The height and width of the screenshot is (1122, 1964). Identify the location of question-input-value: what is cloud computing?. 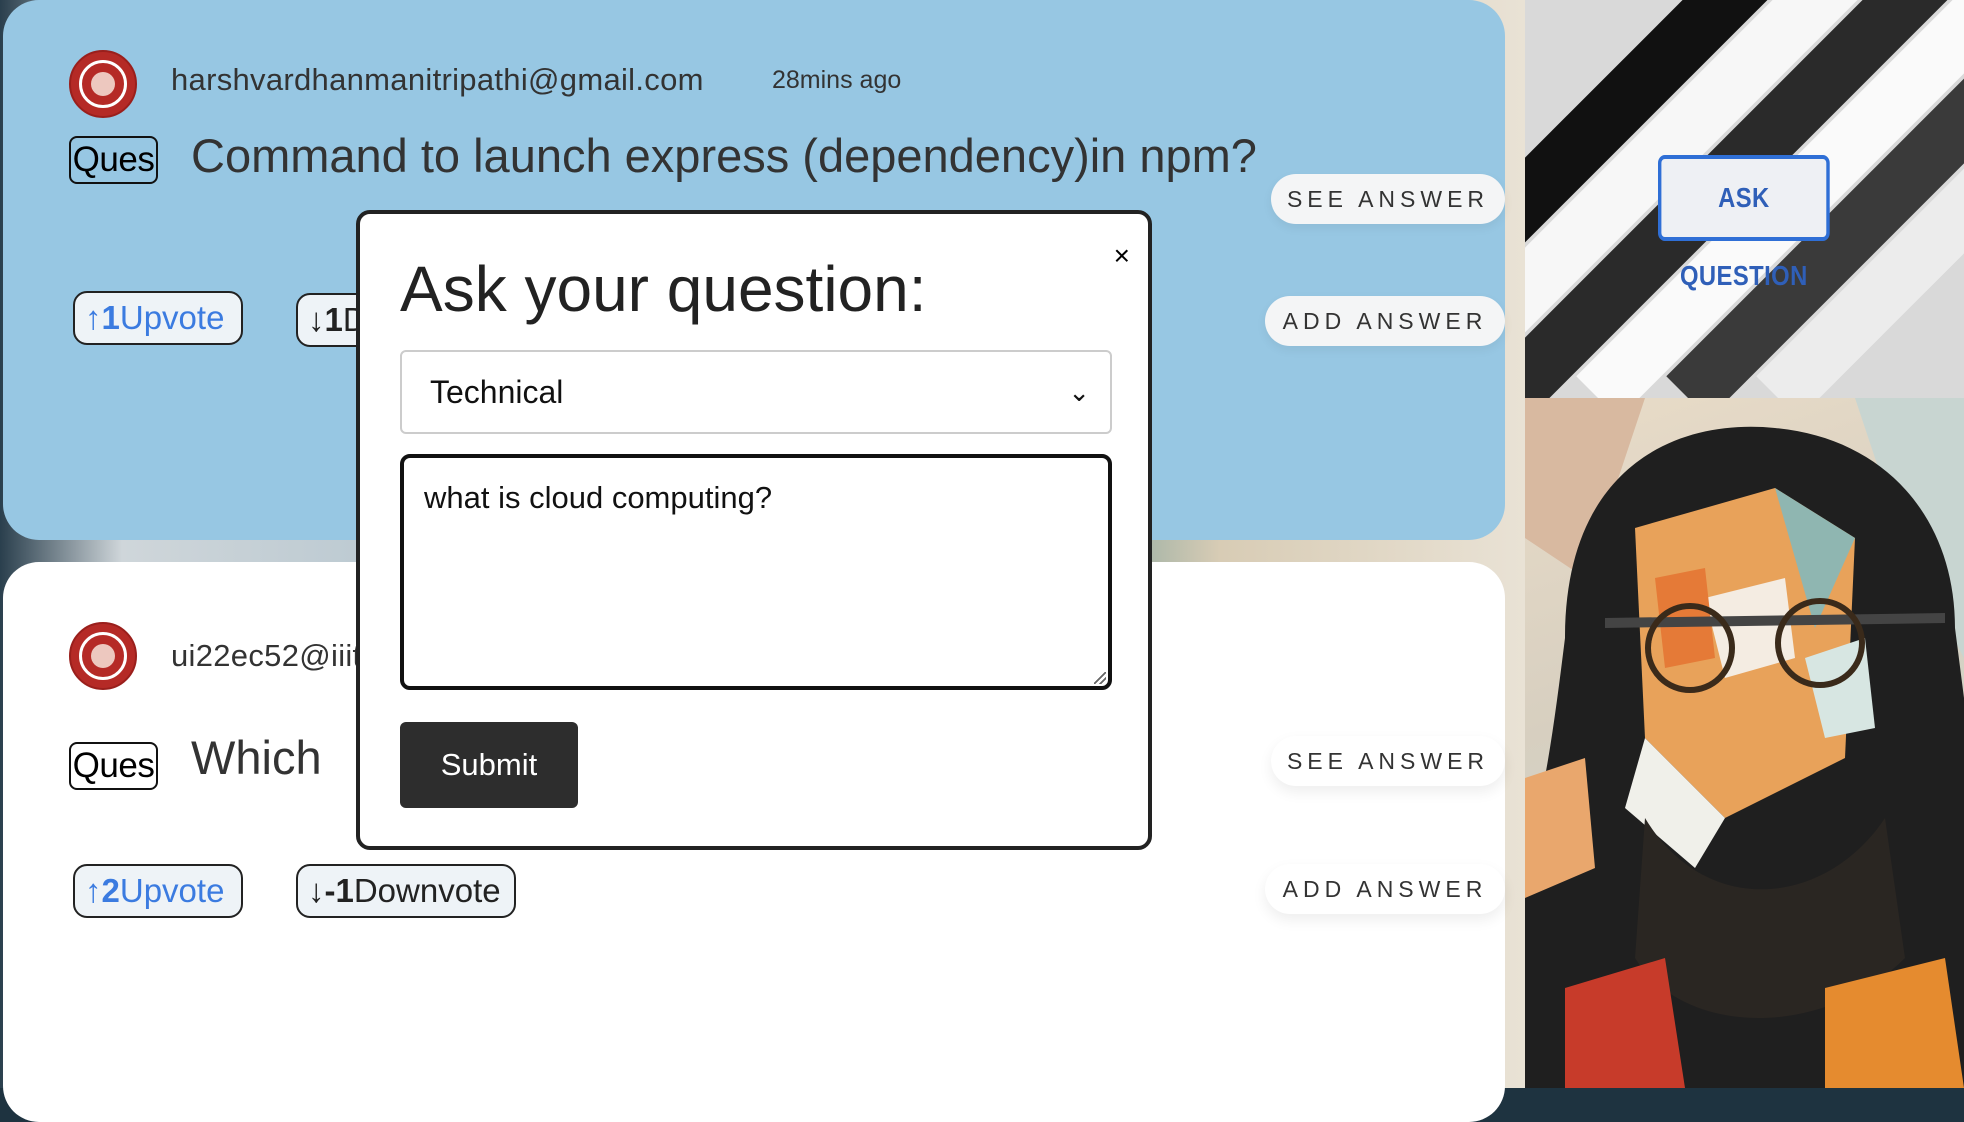
(598, 497).